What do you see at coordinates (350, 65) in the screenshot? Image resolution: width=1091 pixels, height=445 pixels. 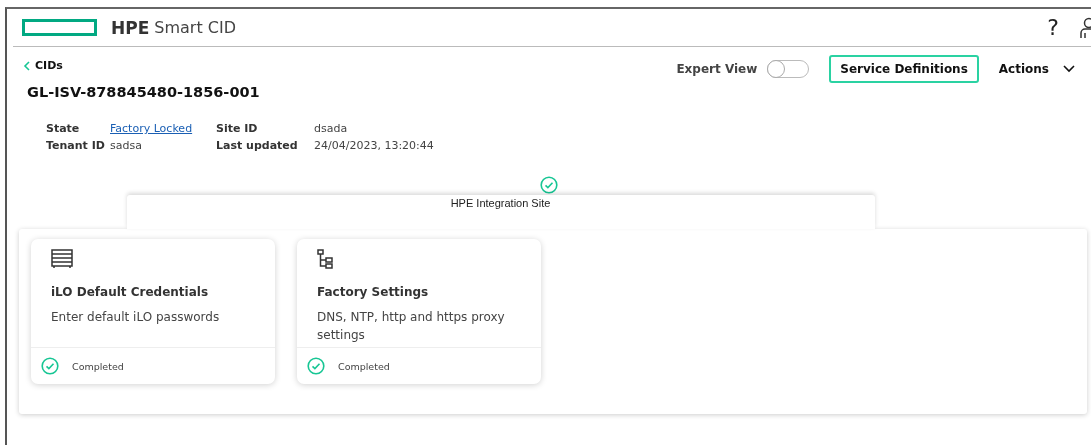 I see `back-link: CIDs` at bounding box center [350, 65].